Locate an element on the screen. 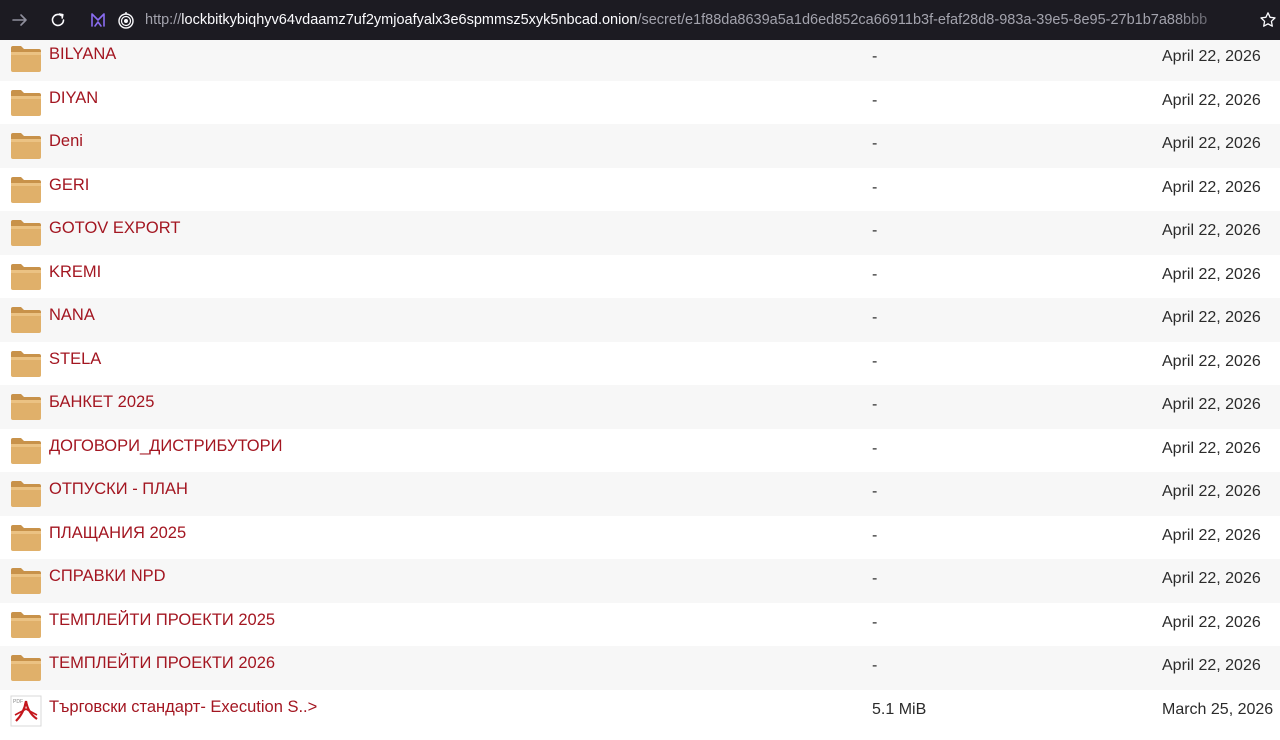 The image size is (1280, 740). tor-onion-icon is located at coordinates (126, 20).